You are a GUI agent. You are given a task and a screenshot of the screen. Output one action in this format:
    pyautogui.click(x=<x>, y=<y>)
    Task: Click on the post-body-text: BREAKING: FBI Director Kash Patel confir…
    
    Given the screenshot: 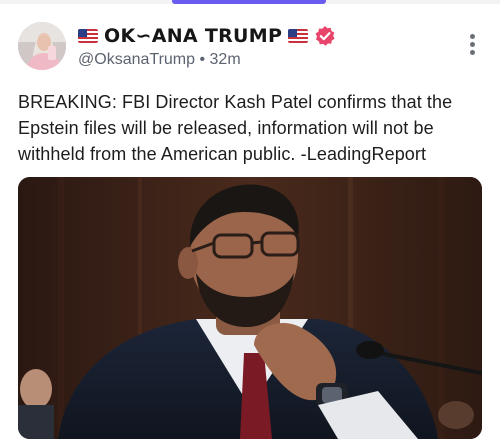 What is the action you would take?
    pyautogui.click(x=235, y=128)
    